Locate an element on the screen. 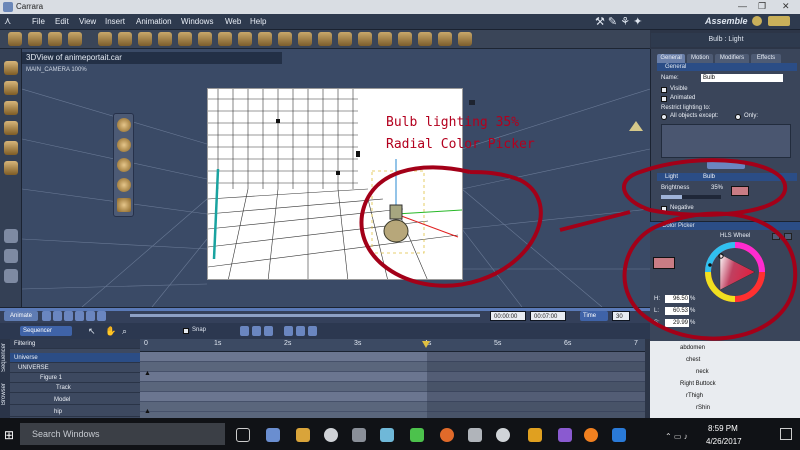 The width and height of the screenshot is (800, 450). clock-time: 8:59 PM is located at coordinates (723, 428).